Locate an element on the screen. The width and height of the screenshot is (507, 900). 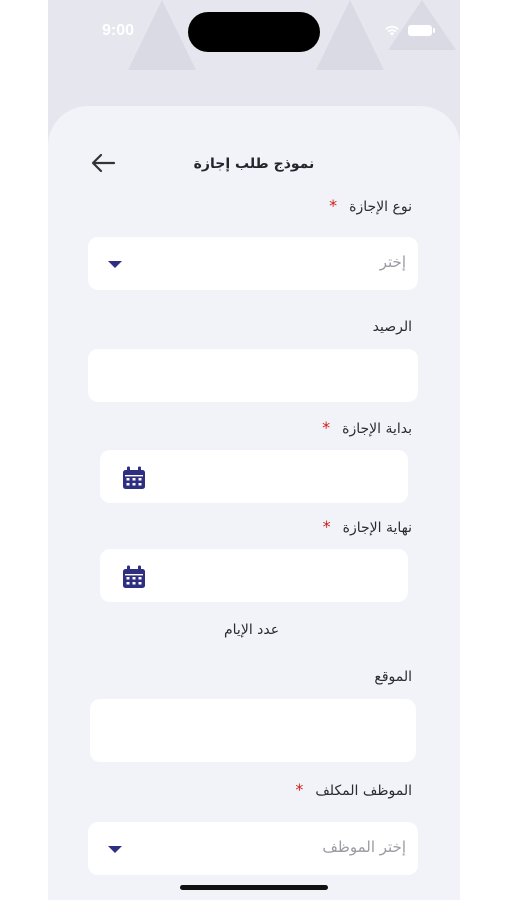
wifi-icon is located at coordinates (392, 30).